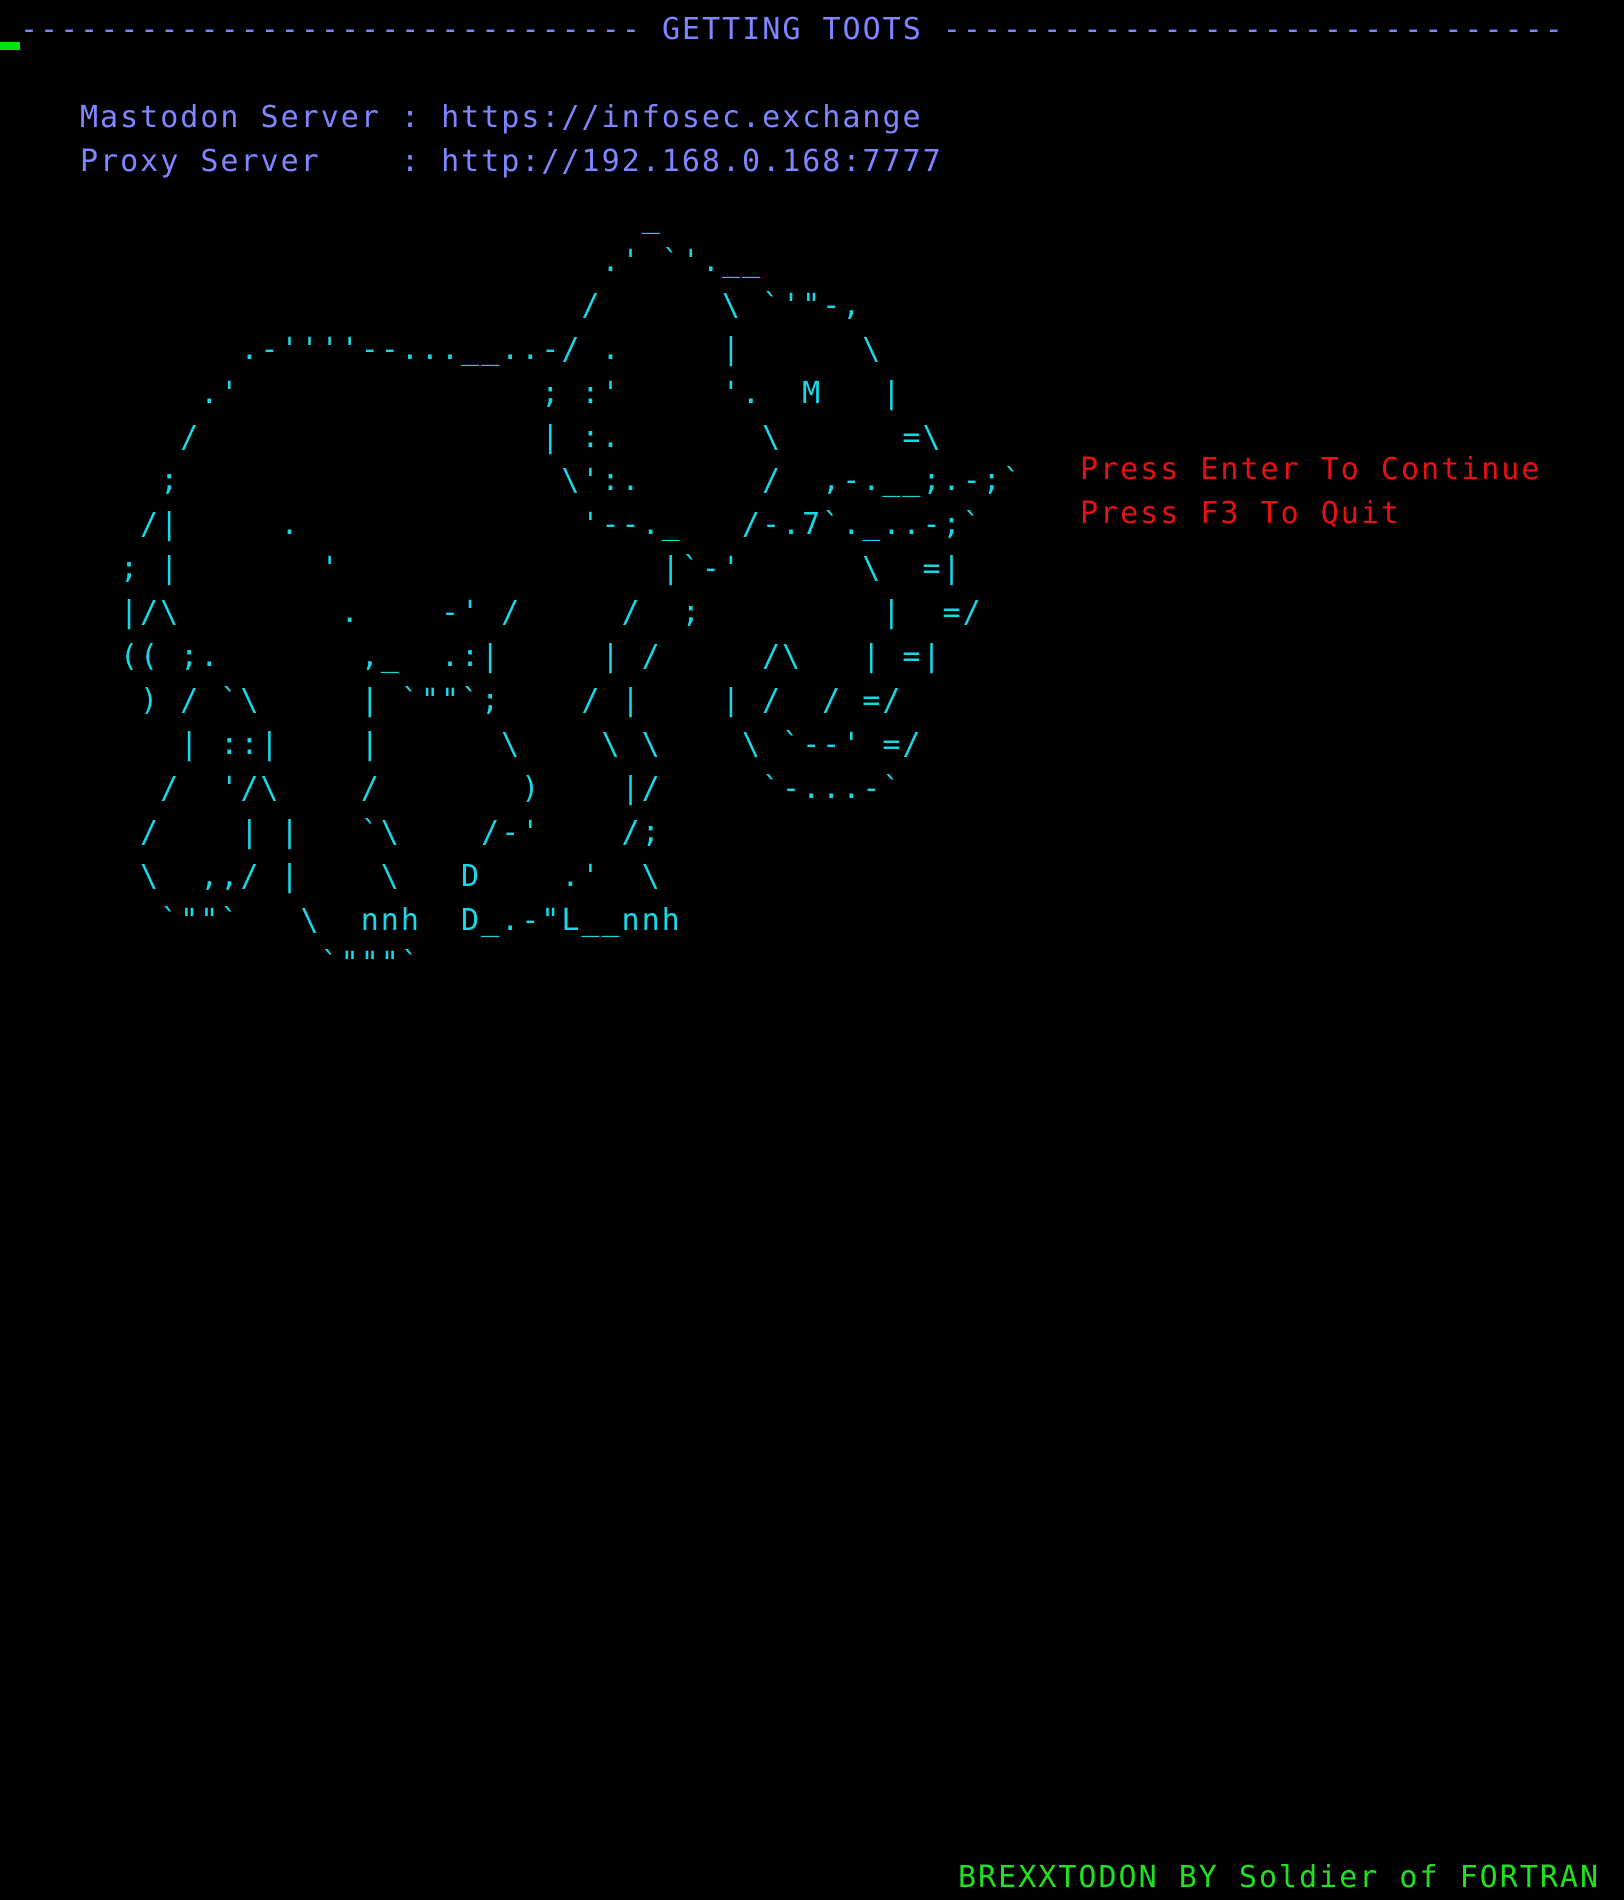 This screenshot has width=1624, height=1900. Describe the element at coordinates (10, 46) in the screenshot. I see `terminal-cursor` at that location.